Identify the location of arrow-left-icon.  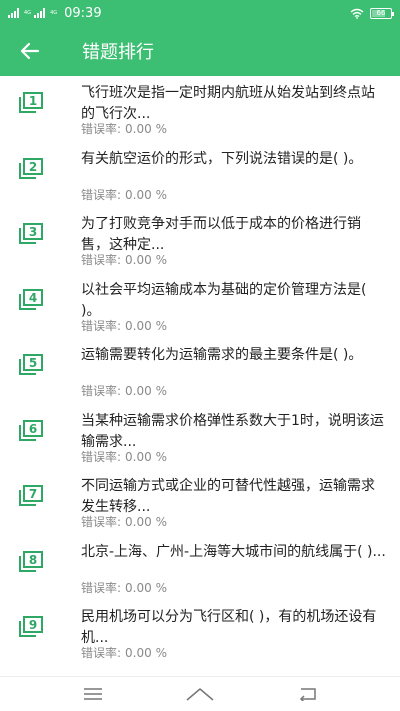
(30, 51).